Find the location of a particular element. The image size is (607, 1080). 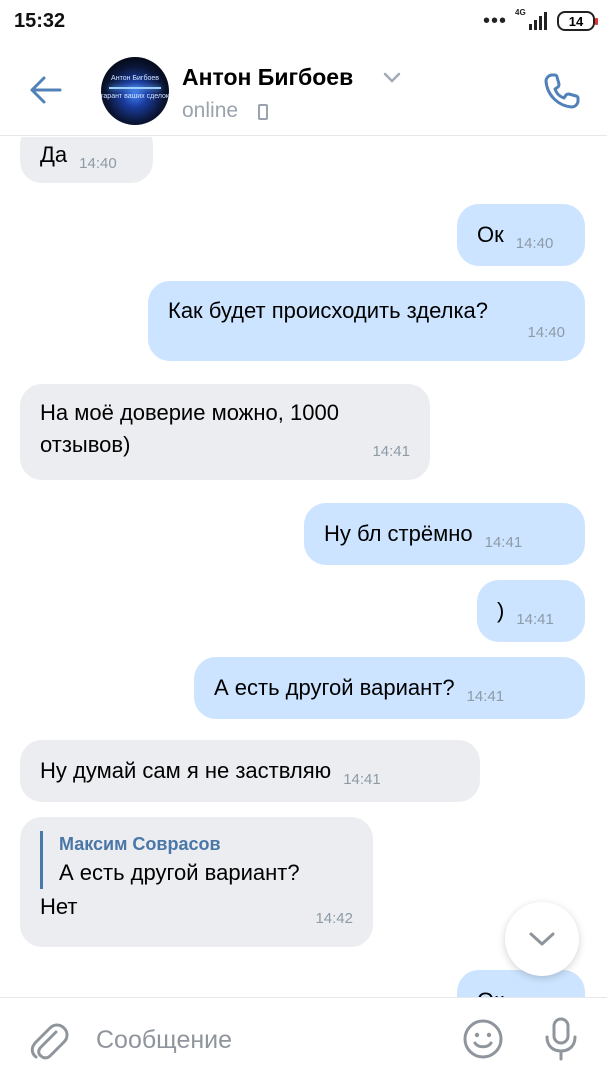

status-time: 15:32 is located at coordinates (40, 21).